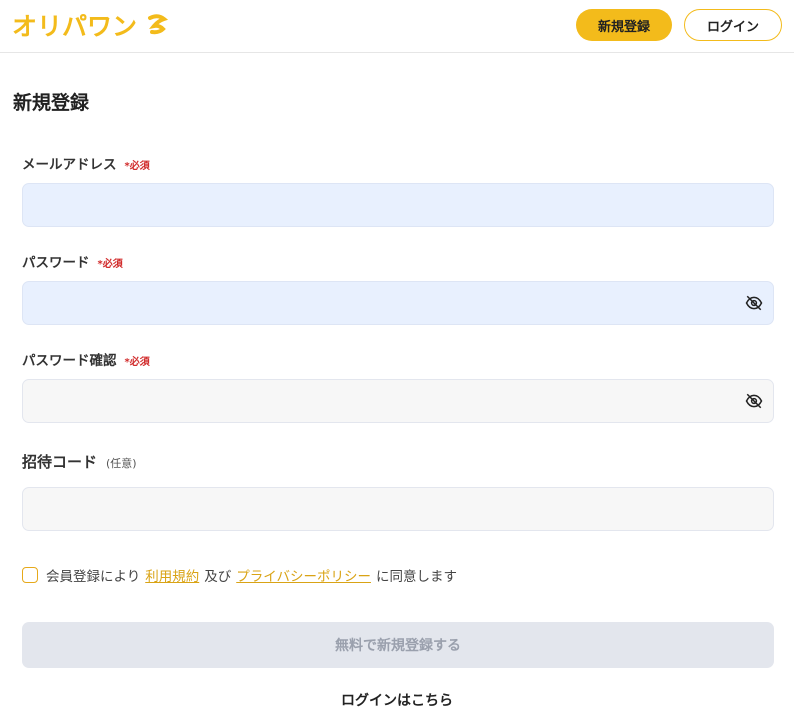 Image resolution: width=794 pixels, height=719 pixels. What do you see at coordinates (218, 577) in the screenshot?
I see `agreement-middle: 及び` at bounding box center [218, 577].